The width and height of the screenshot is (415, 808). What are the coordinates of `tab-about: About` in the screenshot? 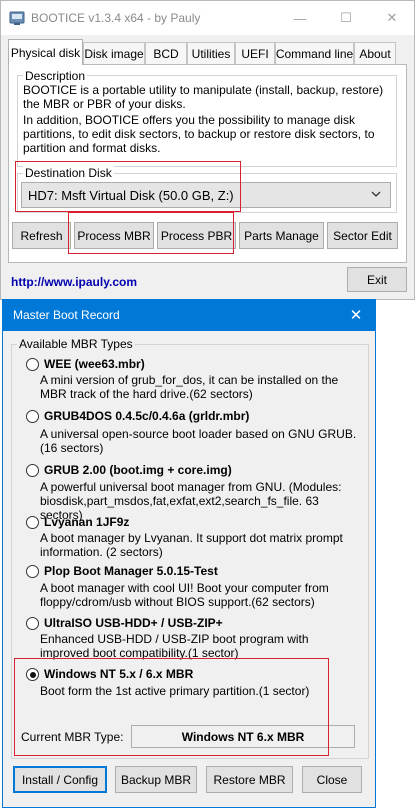 It's located at (375, 53).